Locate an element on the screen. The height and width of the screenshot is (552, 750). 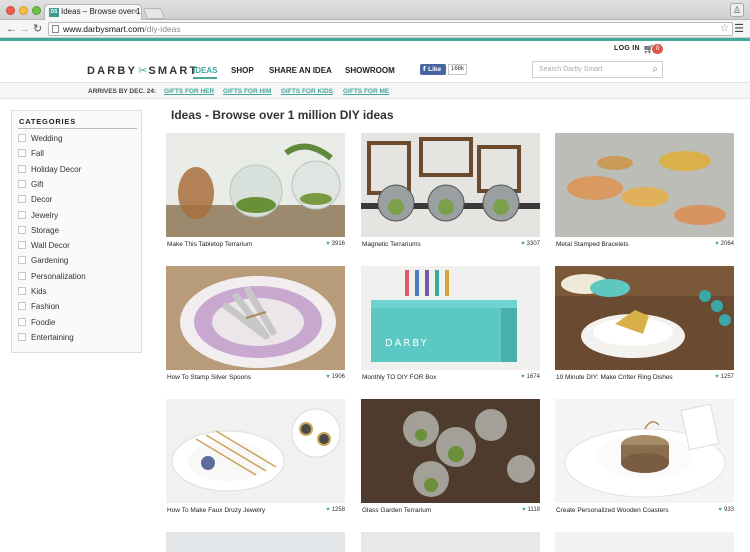
category-label: Foodie is located at coordinates (43, 322).